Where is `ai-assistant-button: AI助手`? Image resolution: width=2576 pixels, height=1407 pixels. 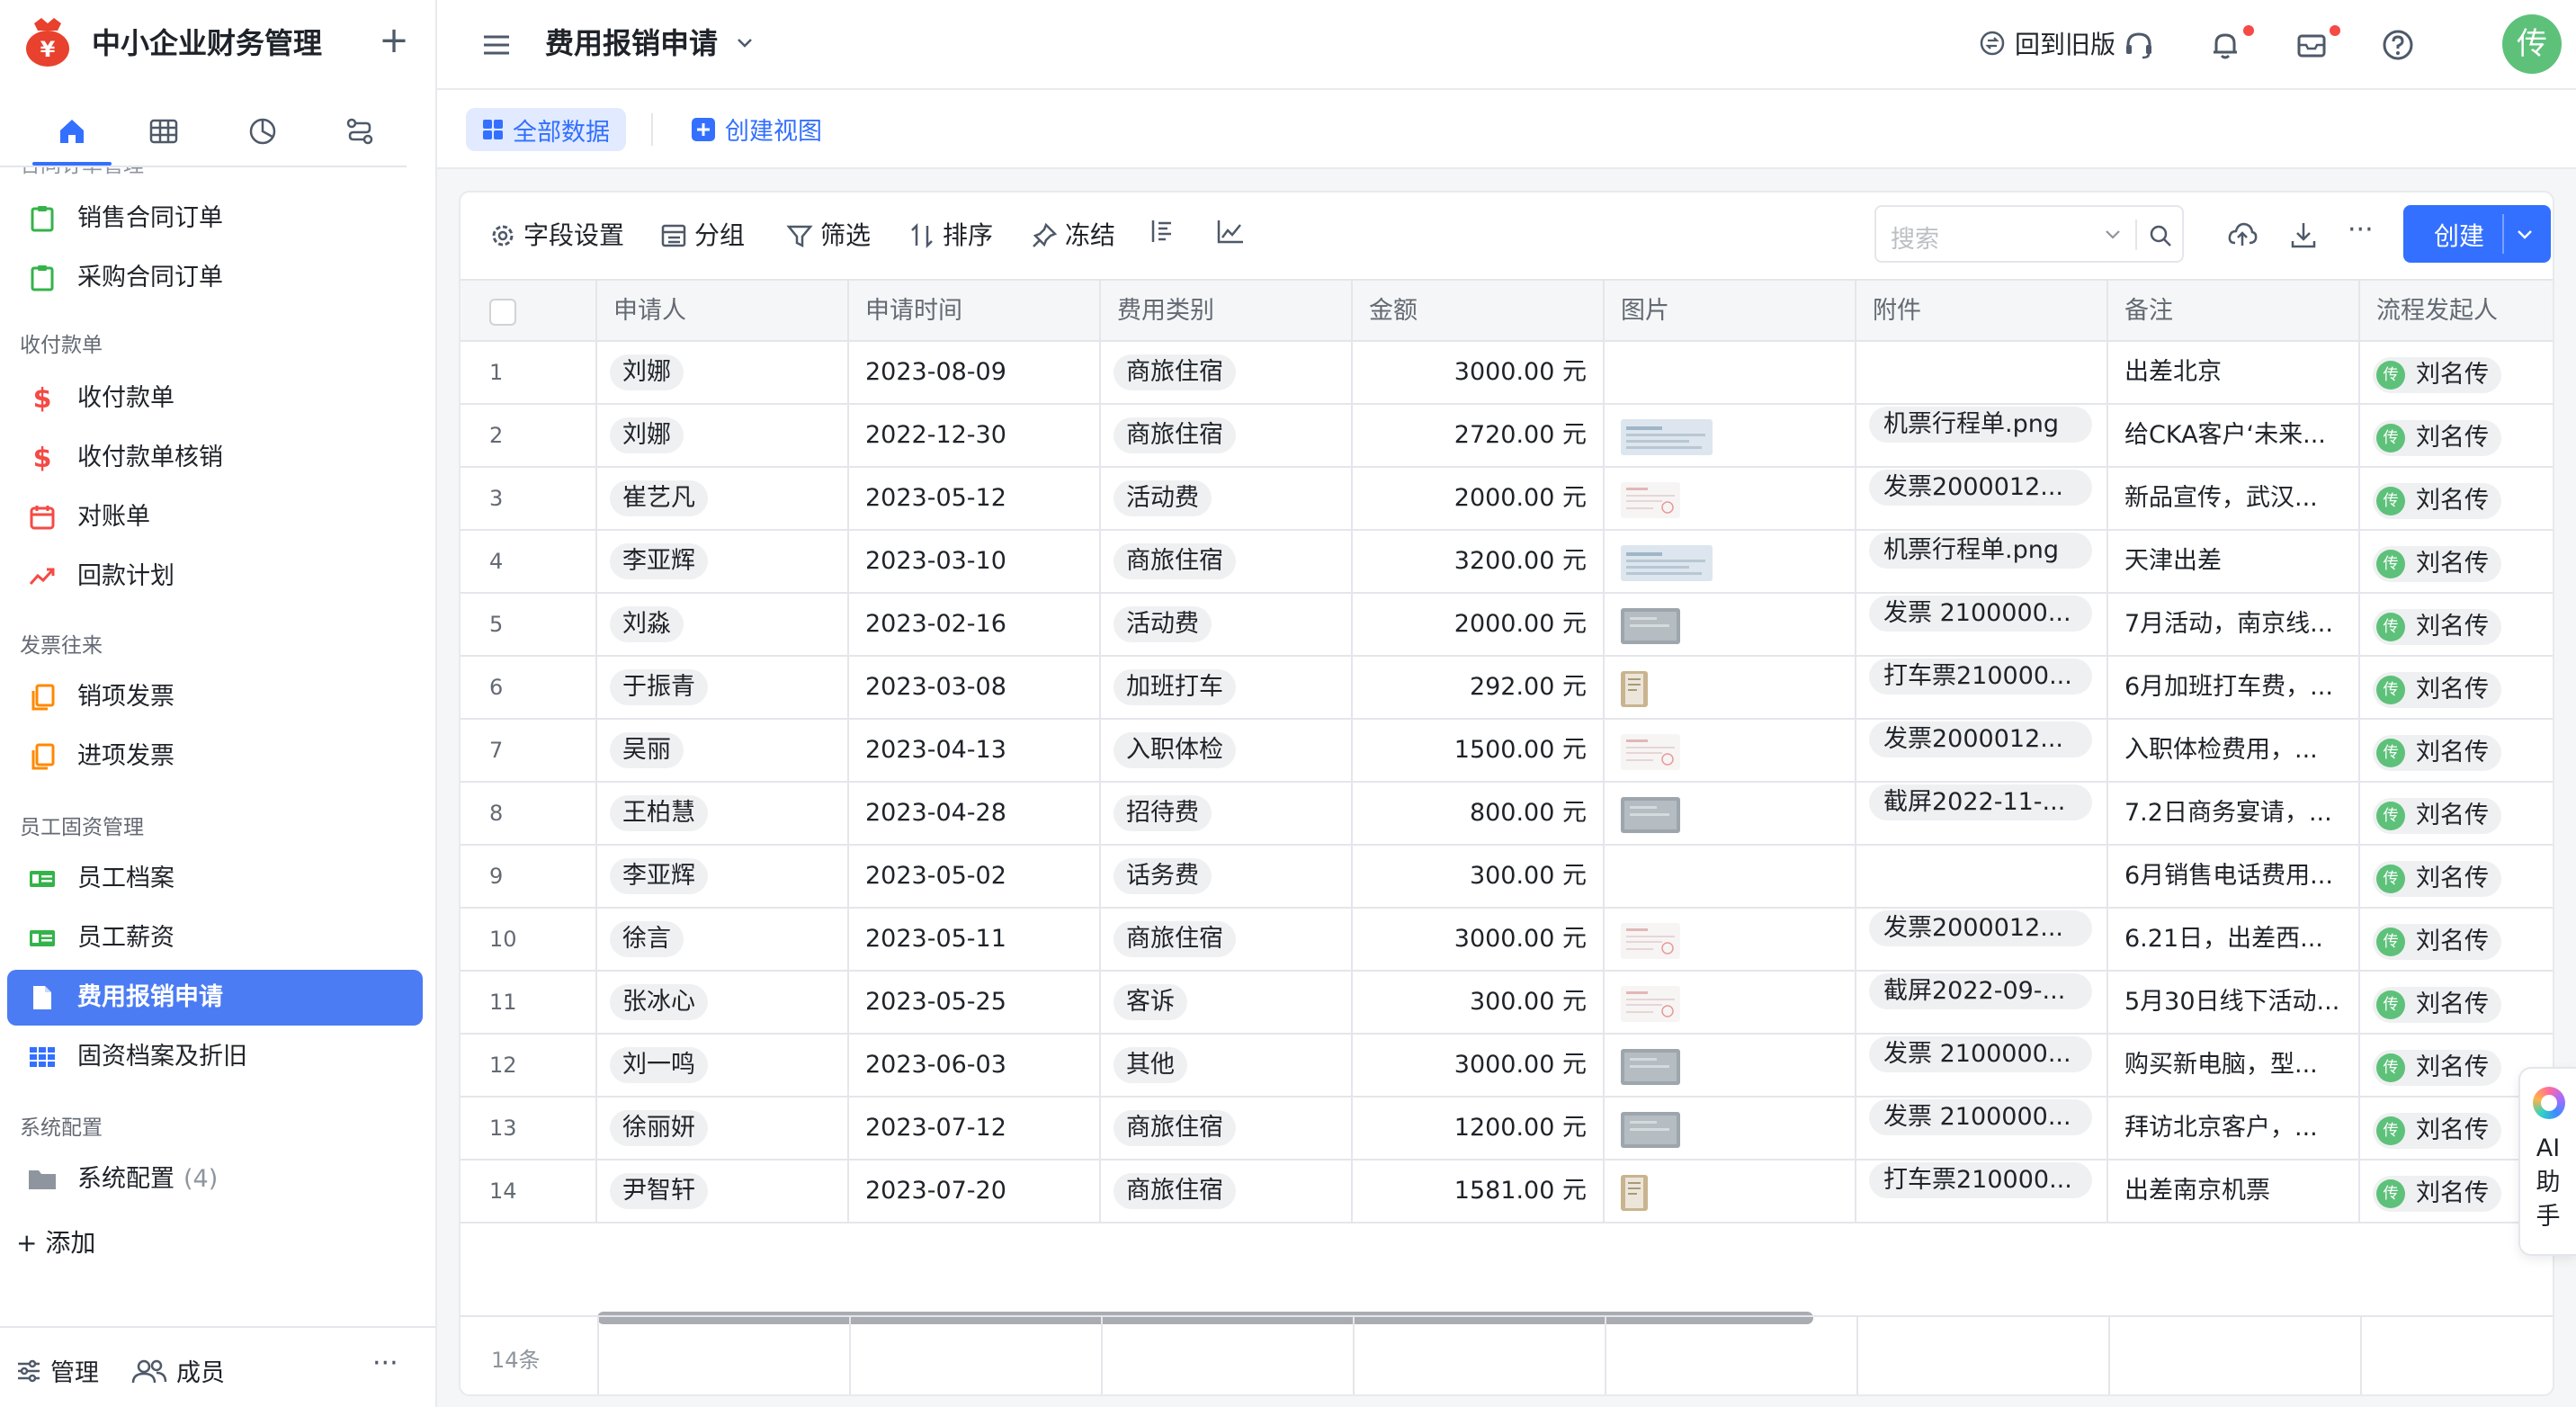 ai-assistant-button: AI助手 is located at coordinates (2547, 1161).